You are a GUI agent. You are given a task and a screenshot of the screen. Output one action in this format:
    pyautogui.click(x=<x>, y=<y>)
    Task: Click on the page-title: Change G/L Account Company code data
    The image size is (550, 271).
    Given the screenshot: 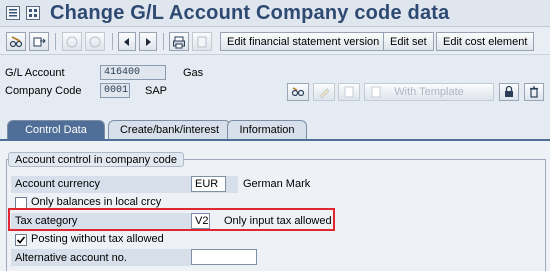 What is the action you would take?
    pyautogui.click(x=250, y=13)
    